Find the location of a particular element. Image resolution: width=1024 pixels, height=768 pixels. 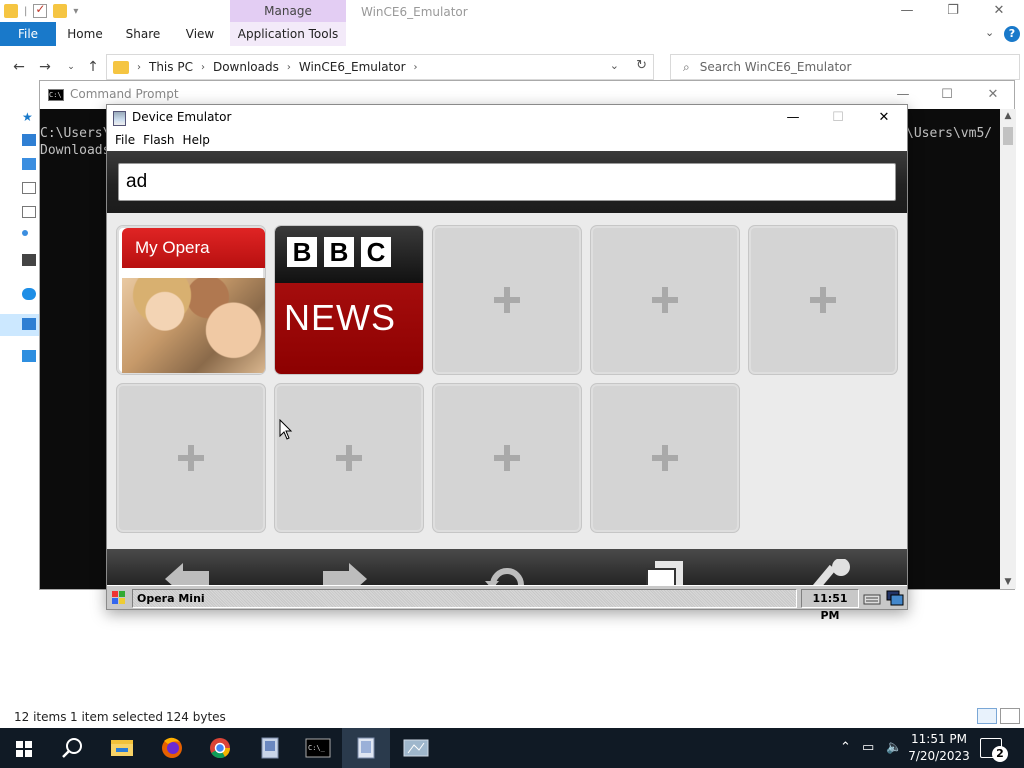

chevron-down-icon: ⌄ is located at coordinates (614, 65).